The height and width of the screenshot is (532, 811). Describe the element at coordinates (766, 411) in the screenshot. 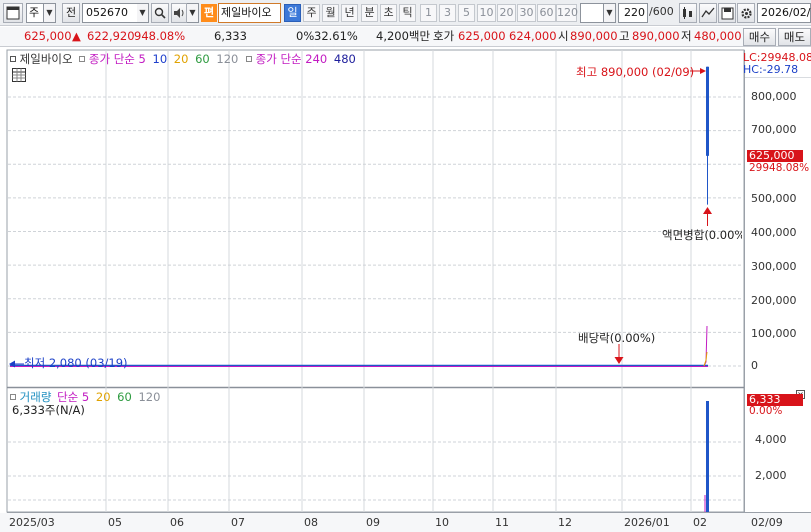

I see `current-volume-sub-tag: 0.00%` at that location.